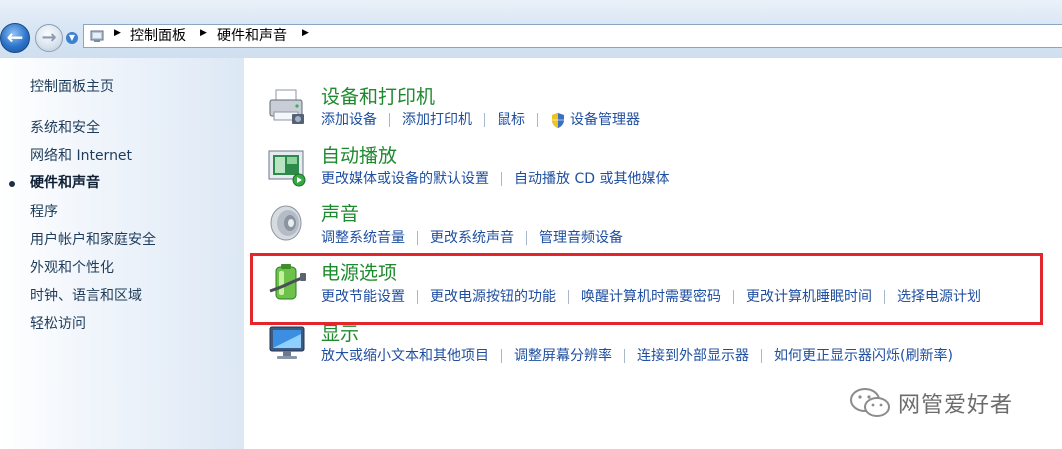 This screenshot has width=1062, height=449. Describe the element at coordinates (97, 36) in the screenshot. I see `control-panel-icon` at that location.